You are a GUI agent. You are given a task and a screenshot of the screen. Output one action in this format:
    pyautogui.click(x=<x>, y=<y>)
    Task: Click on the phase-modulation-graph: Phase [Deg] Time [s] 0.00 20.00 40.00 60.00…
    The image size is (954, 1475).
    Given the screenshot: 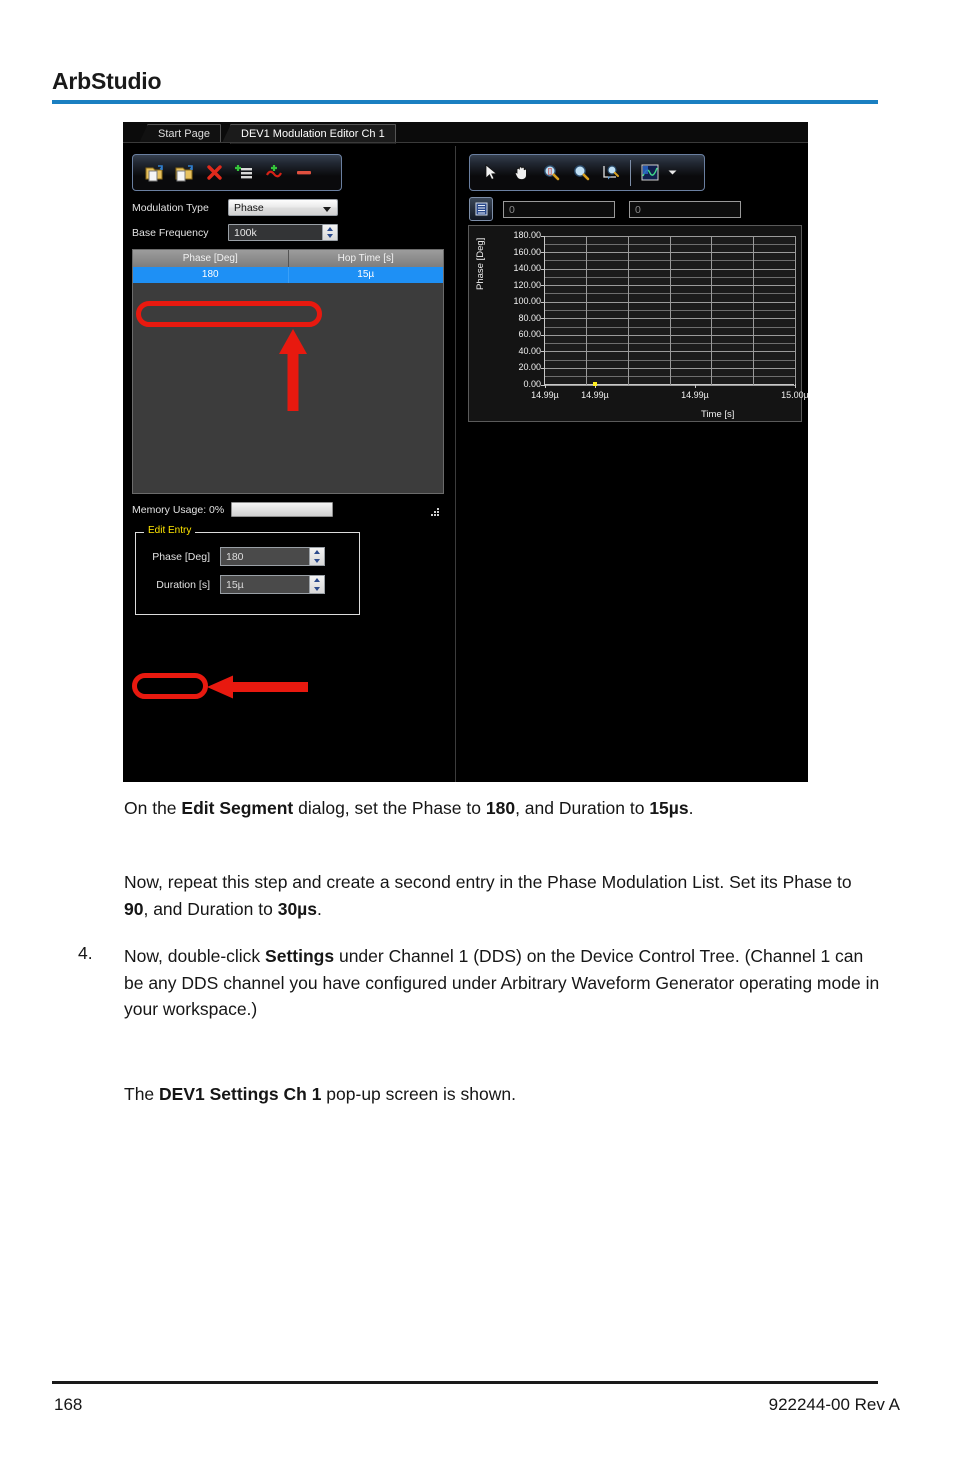 What is the action you would take?
    pyautogui.click(x=638, y=323)
    